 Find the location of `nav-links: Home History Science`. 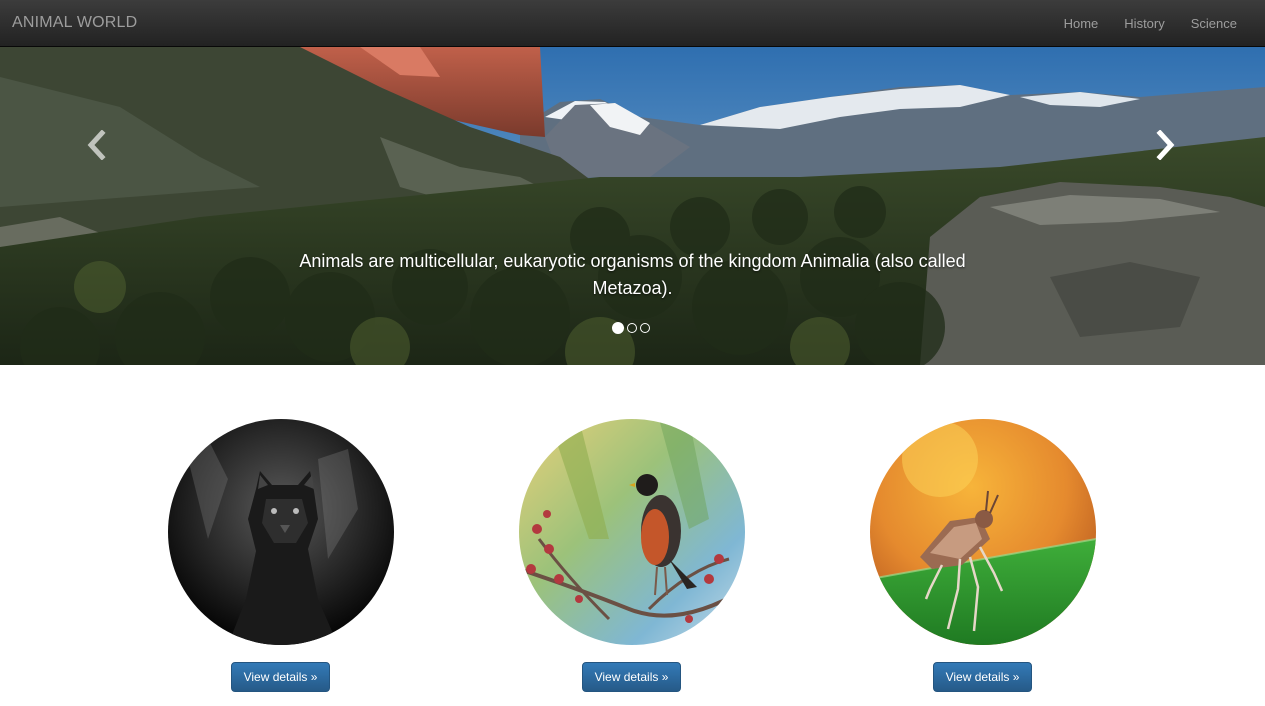

nav-links: Home History Science is located at coordinates (1158, 23).